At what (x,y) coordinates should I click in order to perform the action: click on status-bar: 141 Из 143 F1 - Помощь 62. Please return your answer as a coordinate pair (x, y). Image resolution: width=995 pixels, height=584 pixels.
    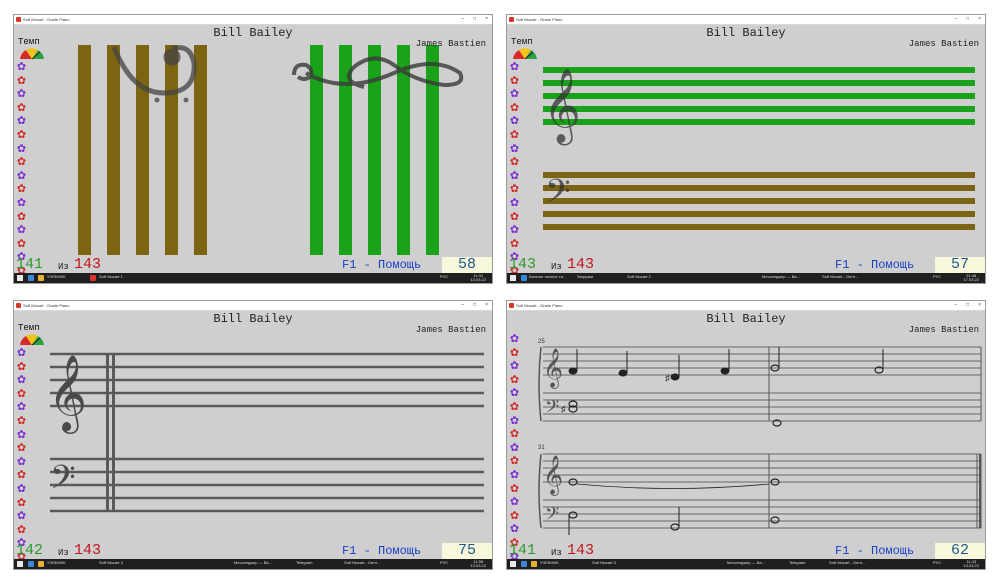
    Looking at the image, I should click on (746, 550).